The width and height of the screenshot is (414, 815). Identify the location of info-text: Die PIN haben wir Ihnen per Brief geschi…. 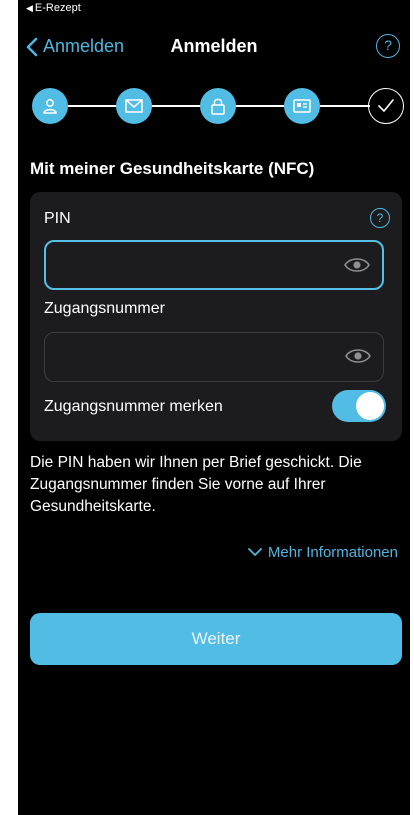
(196, 484).